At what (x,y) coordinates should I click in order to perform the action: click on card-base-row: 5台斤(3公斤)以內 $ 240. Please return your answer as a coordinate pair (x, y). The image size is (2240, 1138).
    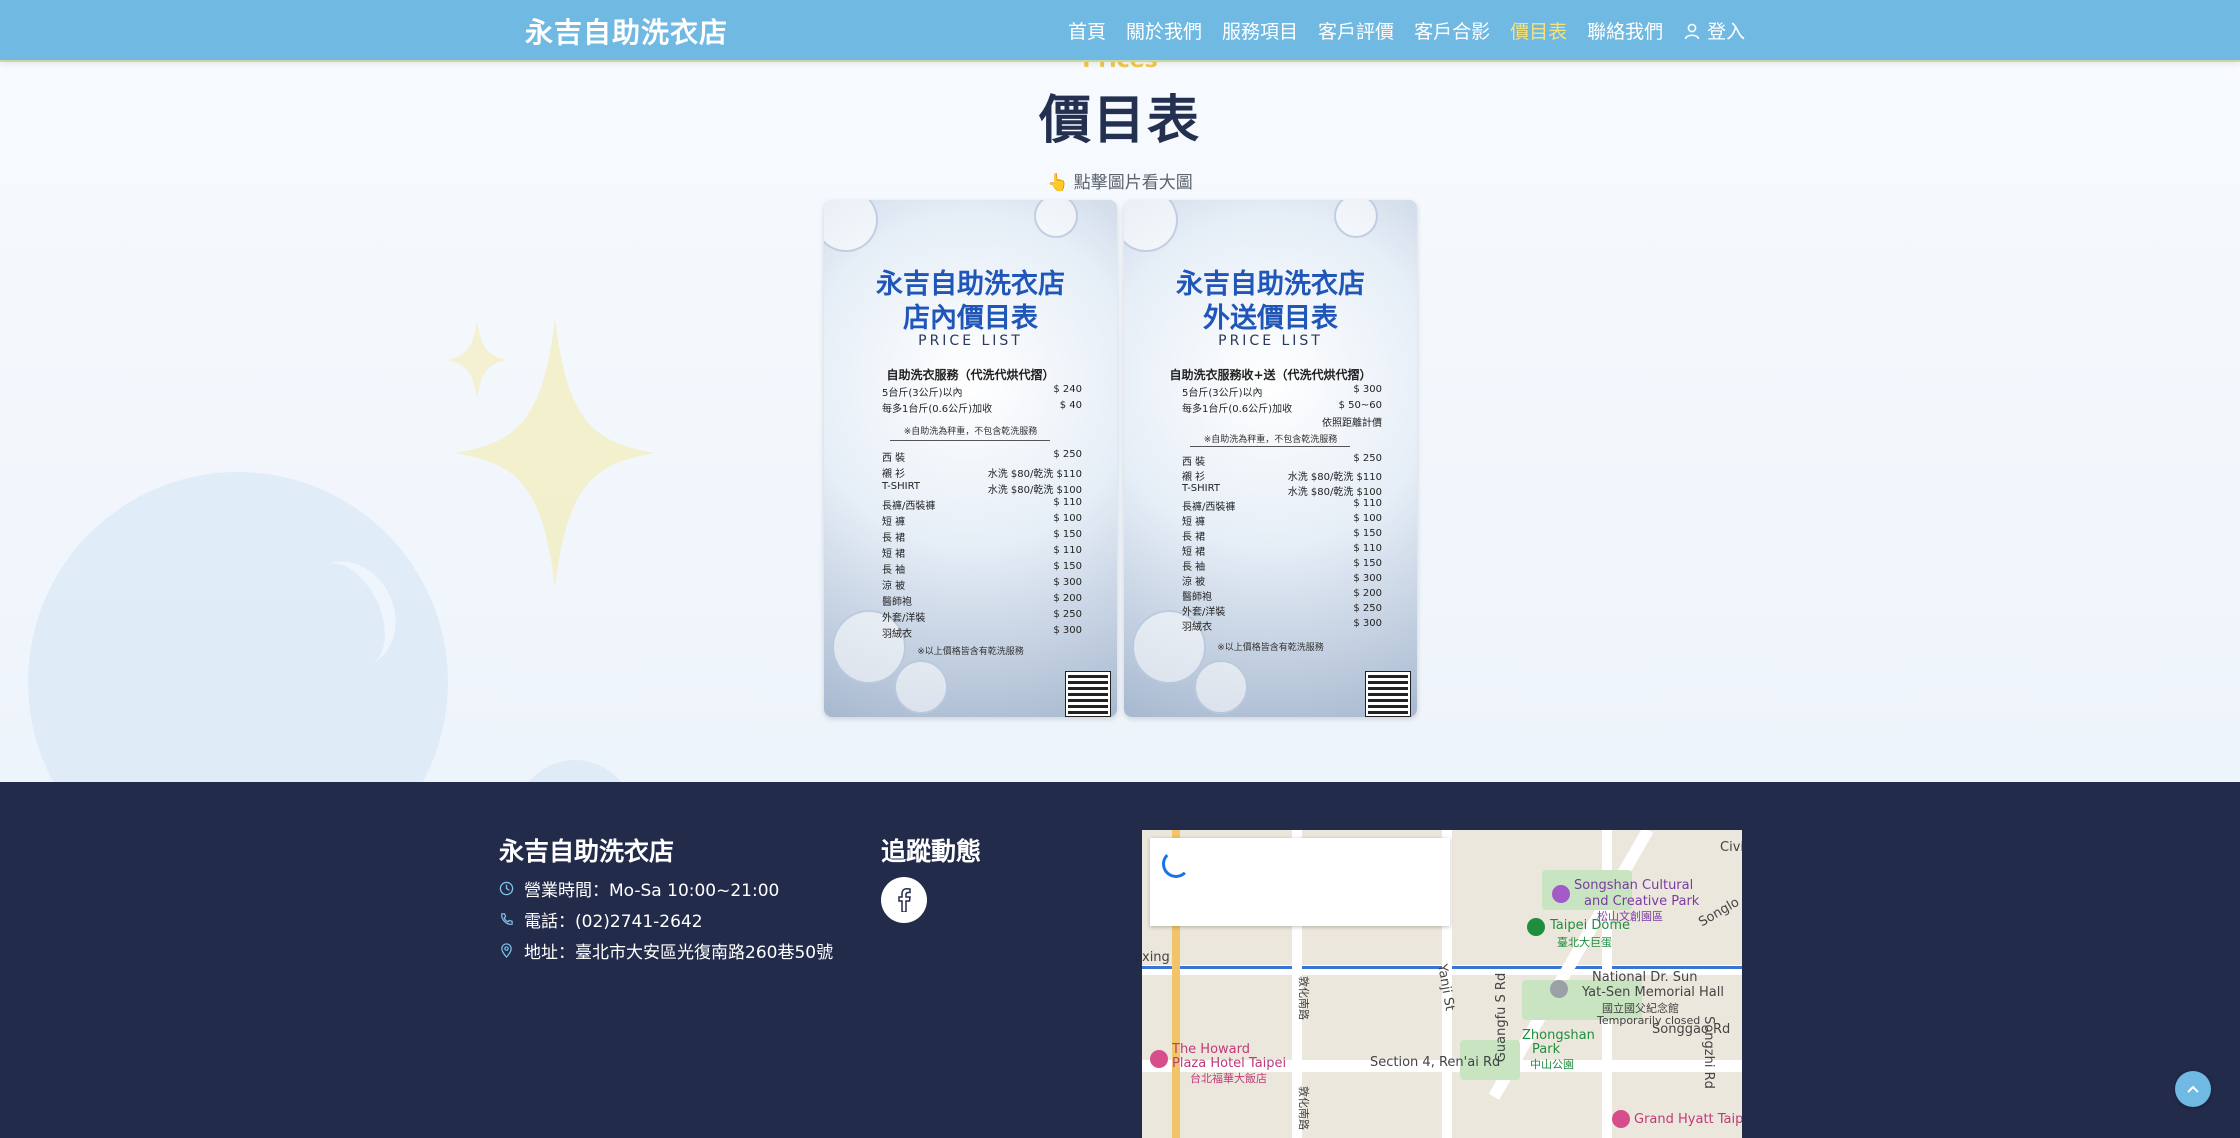
    Looking at the image, I should click on (982, 391).